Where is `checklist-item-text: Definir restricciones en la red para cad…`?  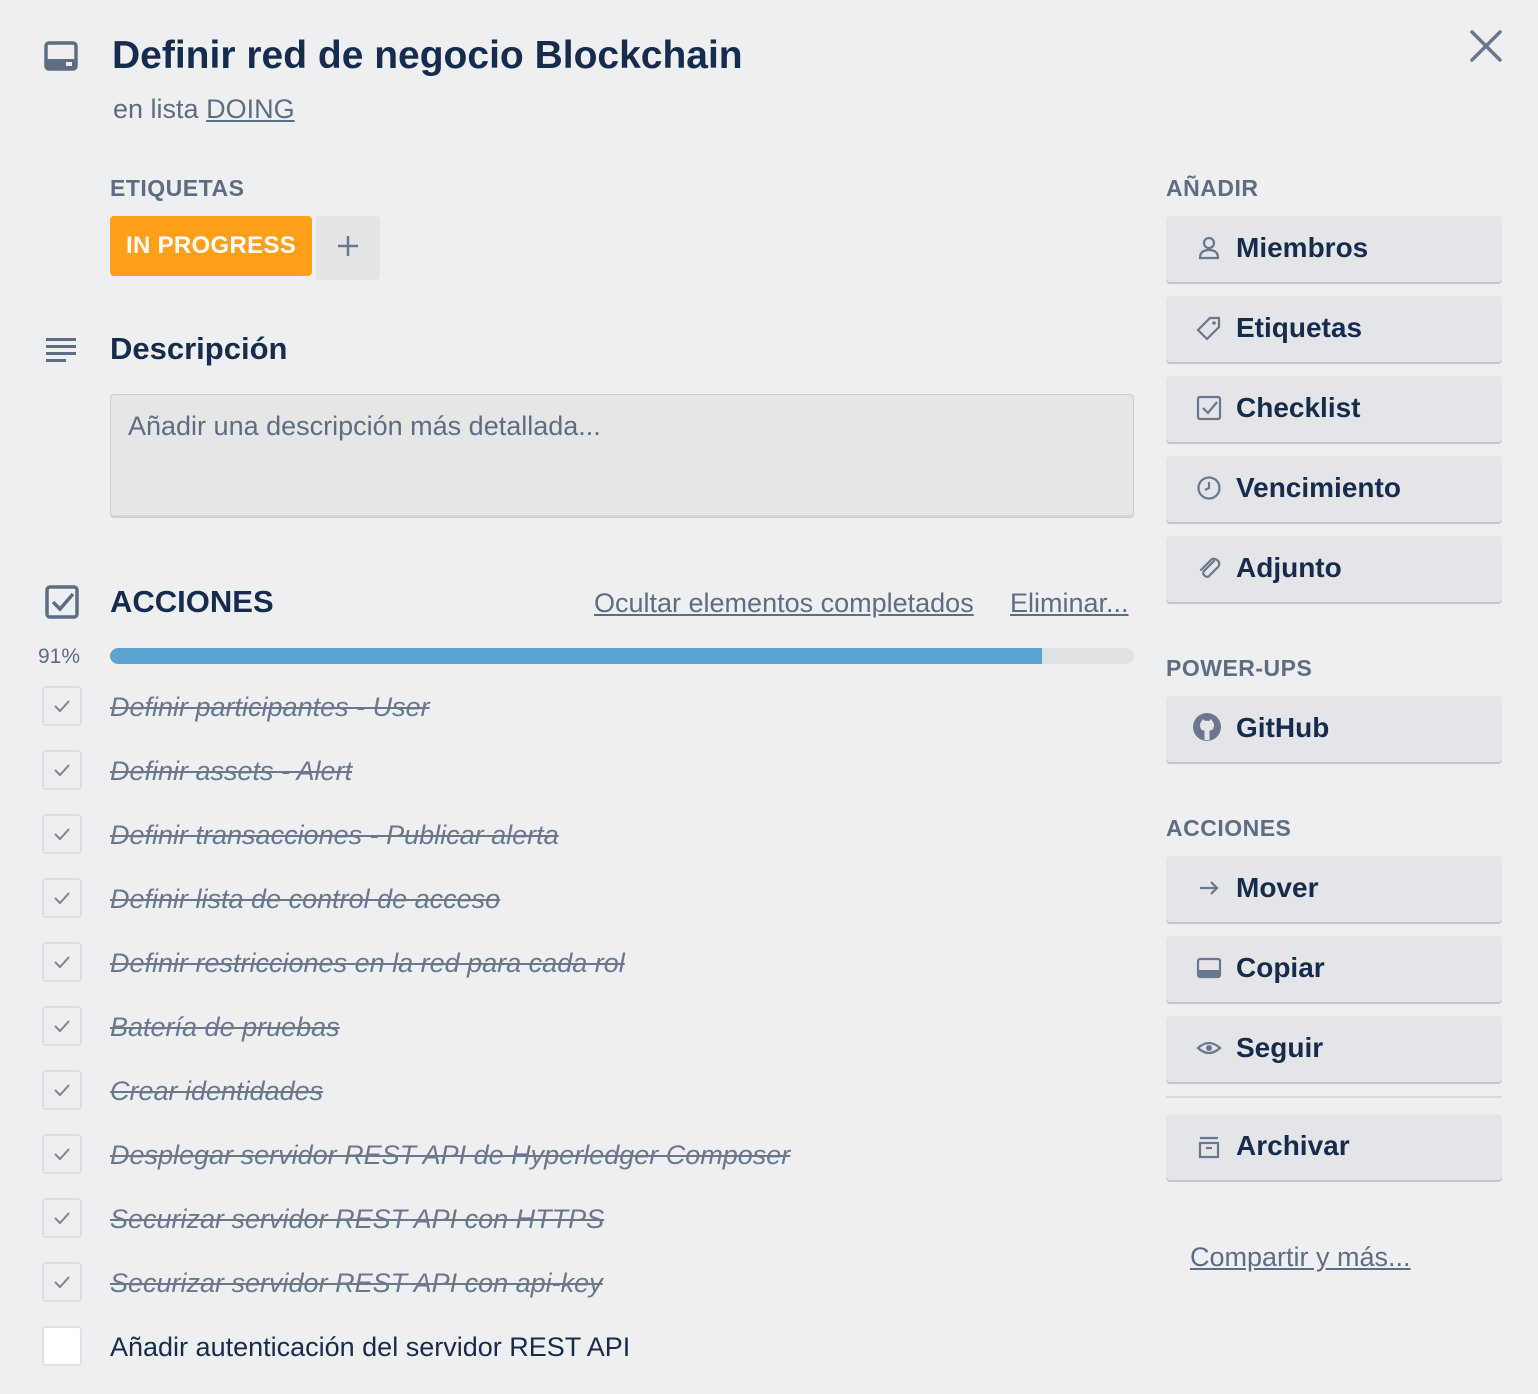
checklist-item-text: Definir restricciones en la red para cad… is located at coordinates (367, 963).